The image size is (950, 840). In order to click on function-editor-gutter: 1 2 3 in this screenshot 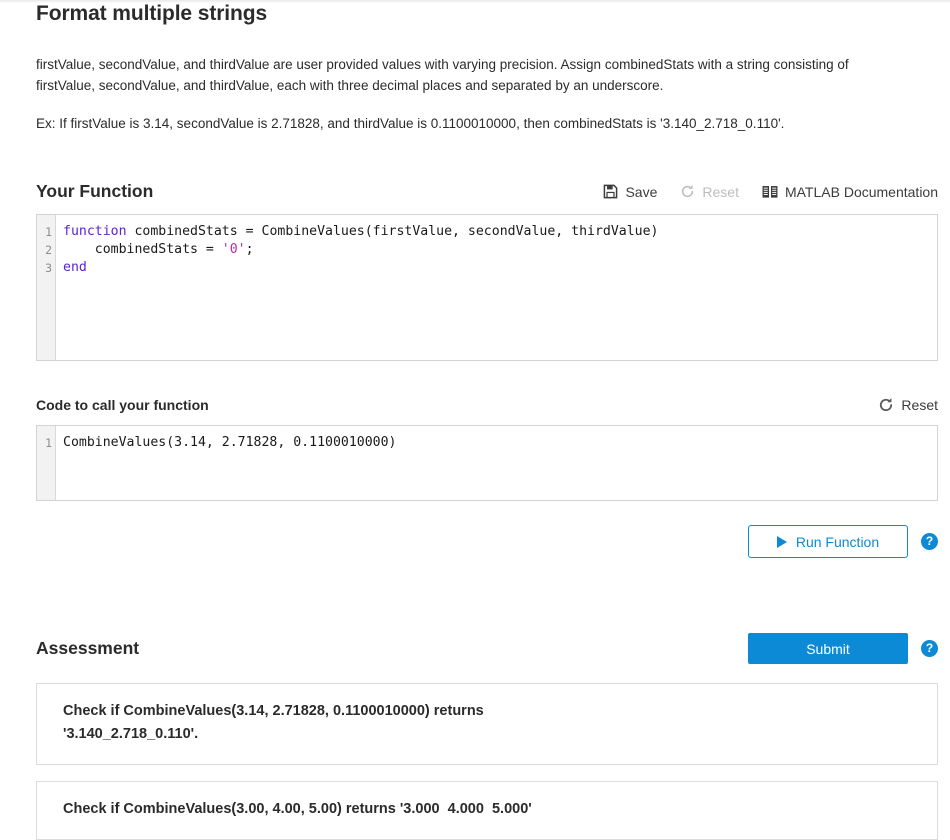, I will do `click(46, 287)`.